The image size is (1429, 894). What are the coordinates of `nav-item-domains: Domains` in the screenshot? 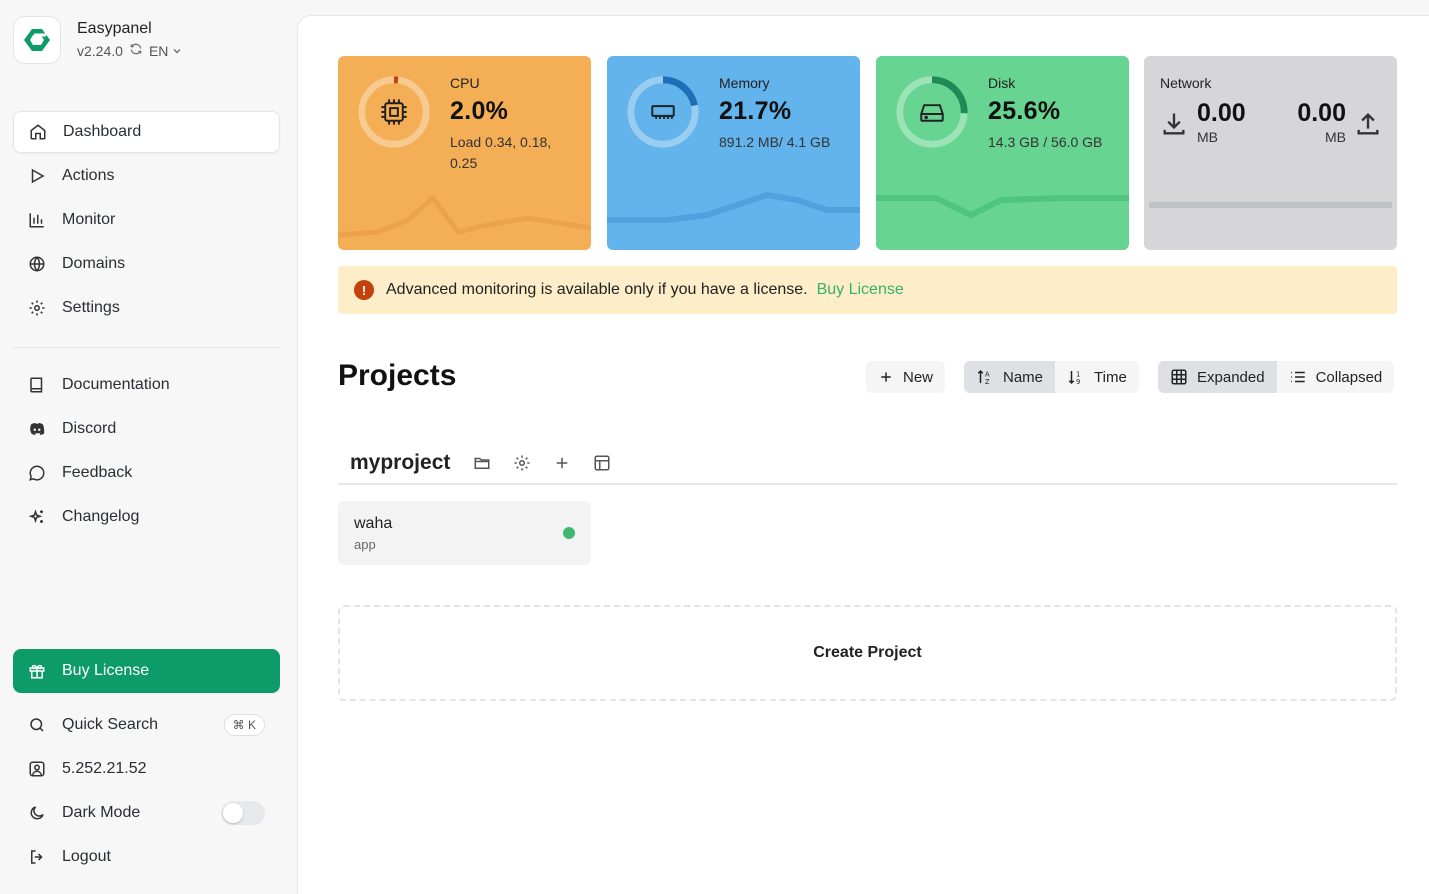 It's located at (146, 264).